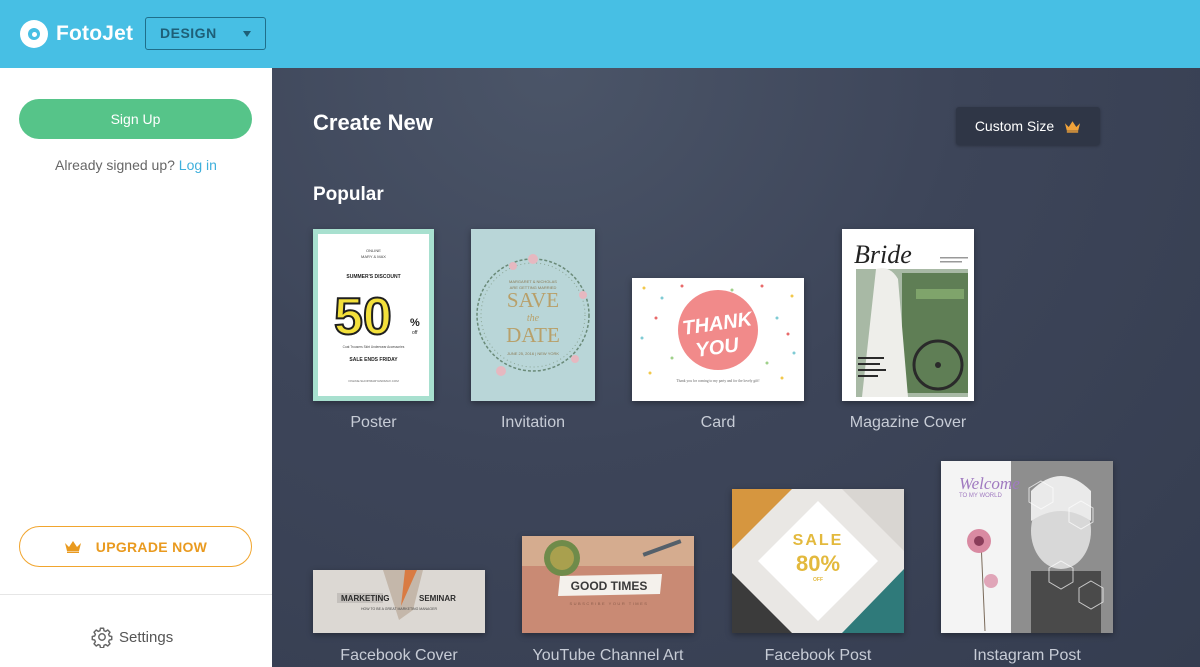  Describe the element at coordinates (373, 422) in the screenshot. I see `template-label: Poster` at that location.